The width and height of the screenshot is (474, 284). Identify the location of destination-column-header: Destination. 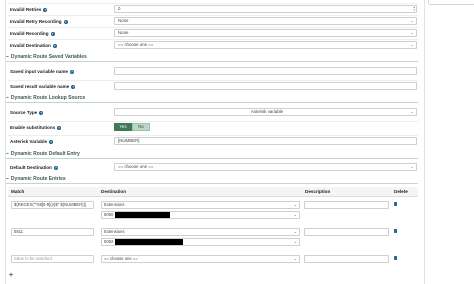
(114, 191).